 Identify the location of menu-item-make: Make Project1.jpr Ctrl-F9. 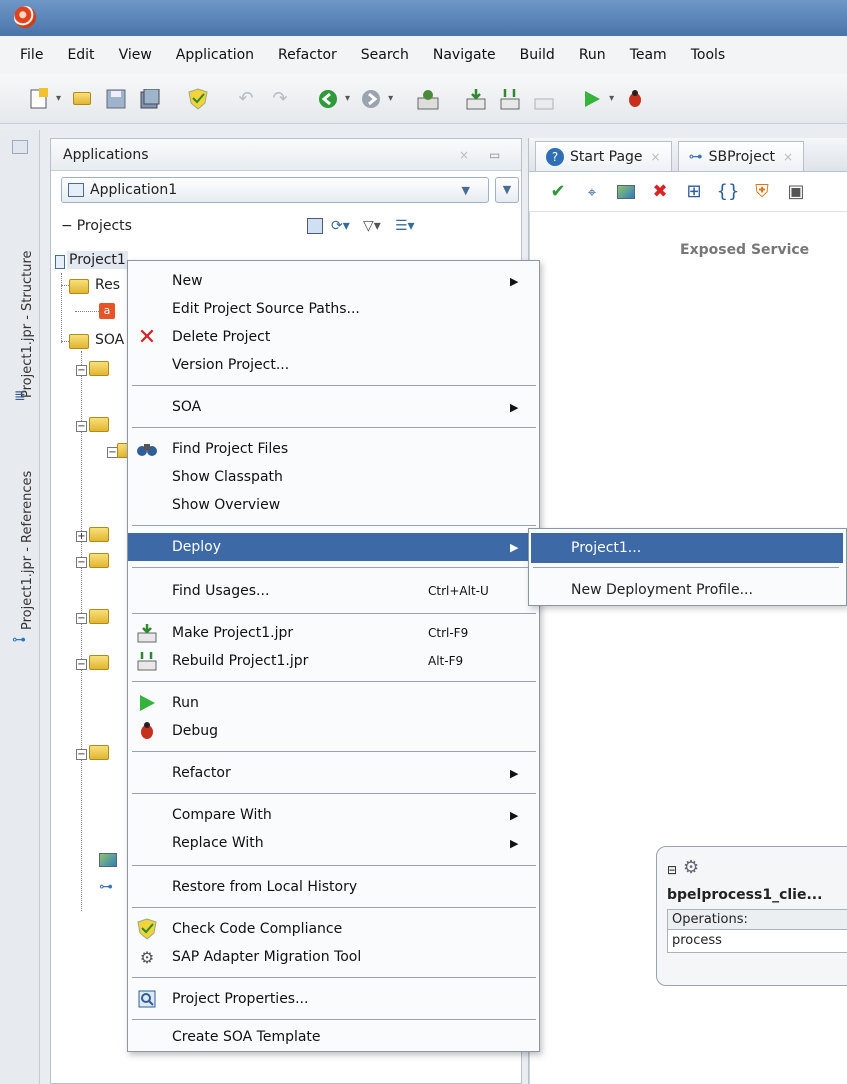
(333, 633).